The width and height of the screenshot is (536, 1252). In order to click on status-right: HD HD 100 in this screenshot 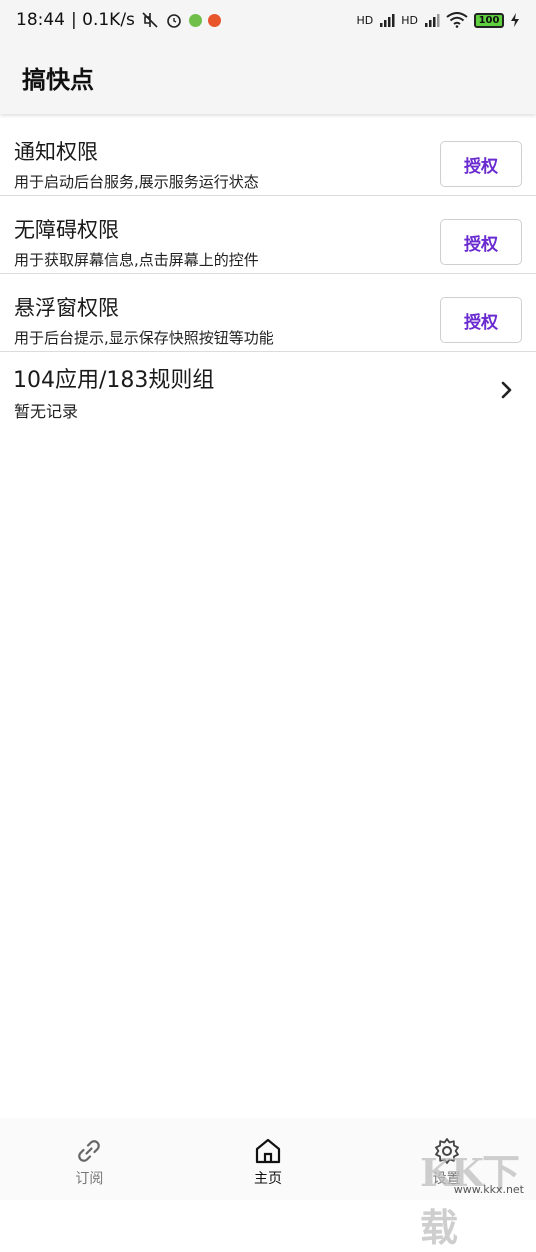, I will do `click(439, 20)`.